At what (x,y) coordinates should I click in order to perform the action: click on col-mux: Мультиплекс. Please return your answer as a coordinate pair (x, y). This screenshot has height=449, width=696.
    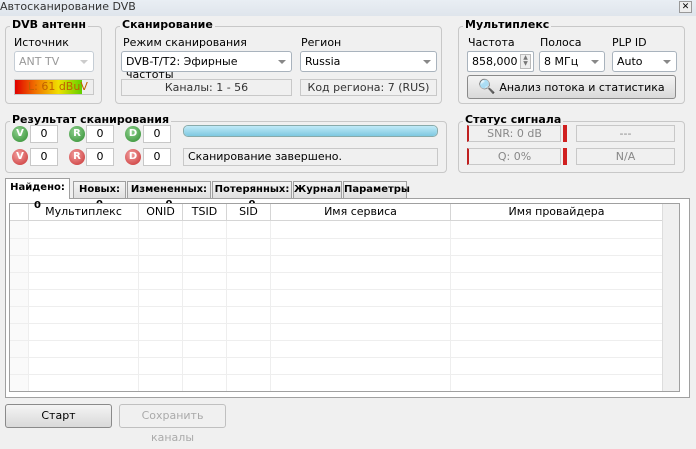
    Looking at the image, I should click on (84, 212).